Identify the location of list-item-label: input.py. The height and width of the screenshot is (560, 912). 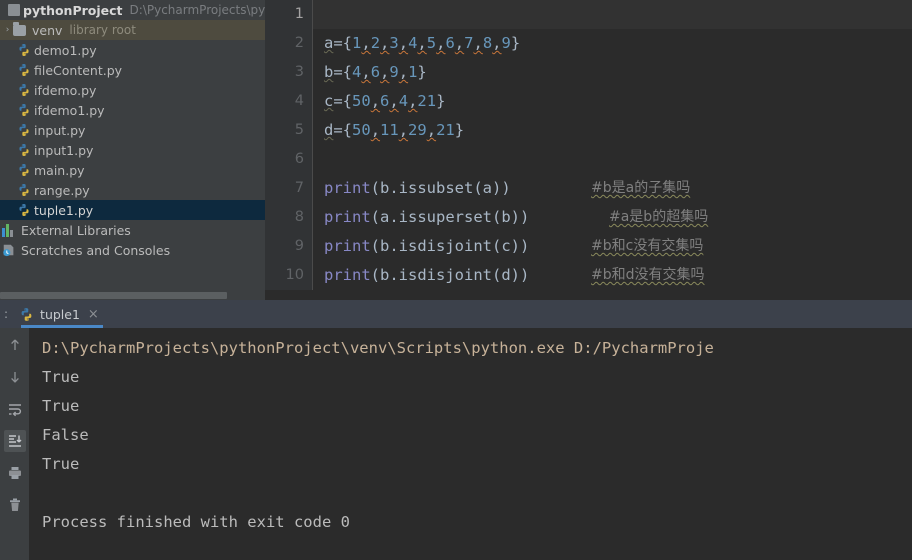
(60, 130).